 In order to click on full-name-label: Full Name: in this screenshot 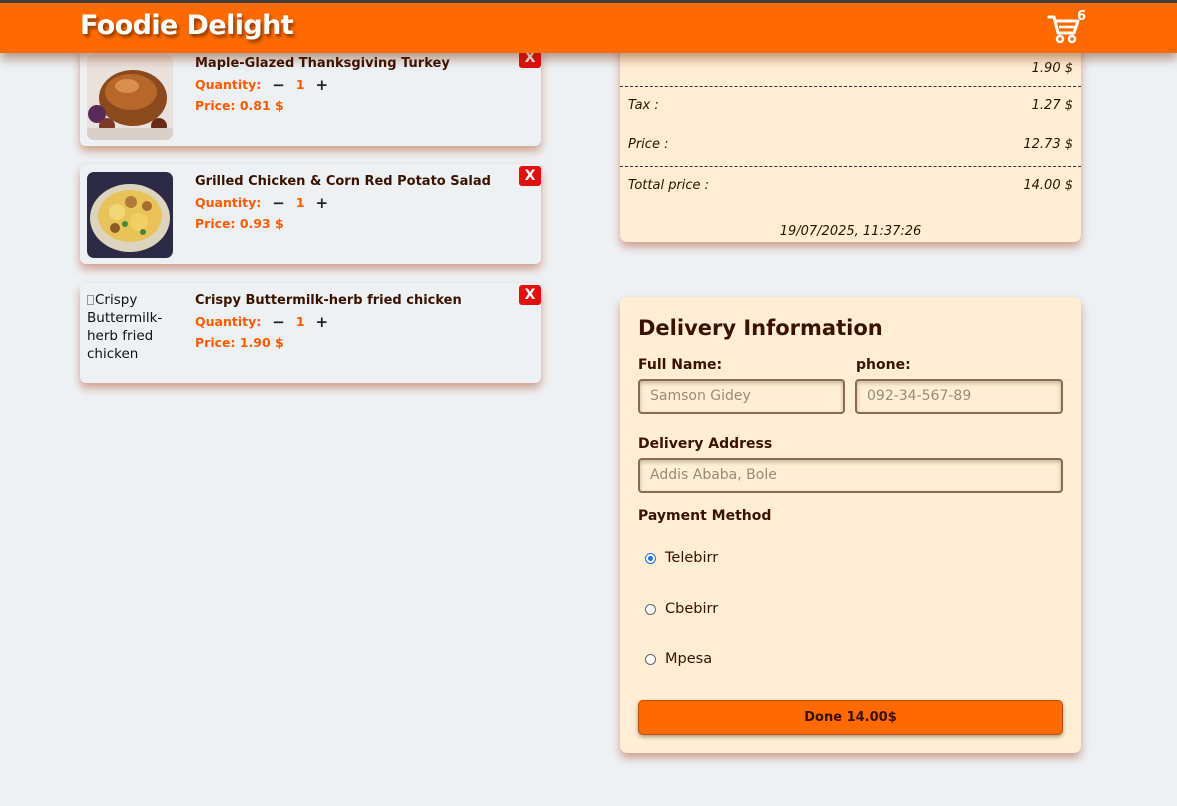, I will do `click(680, 365)`.